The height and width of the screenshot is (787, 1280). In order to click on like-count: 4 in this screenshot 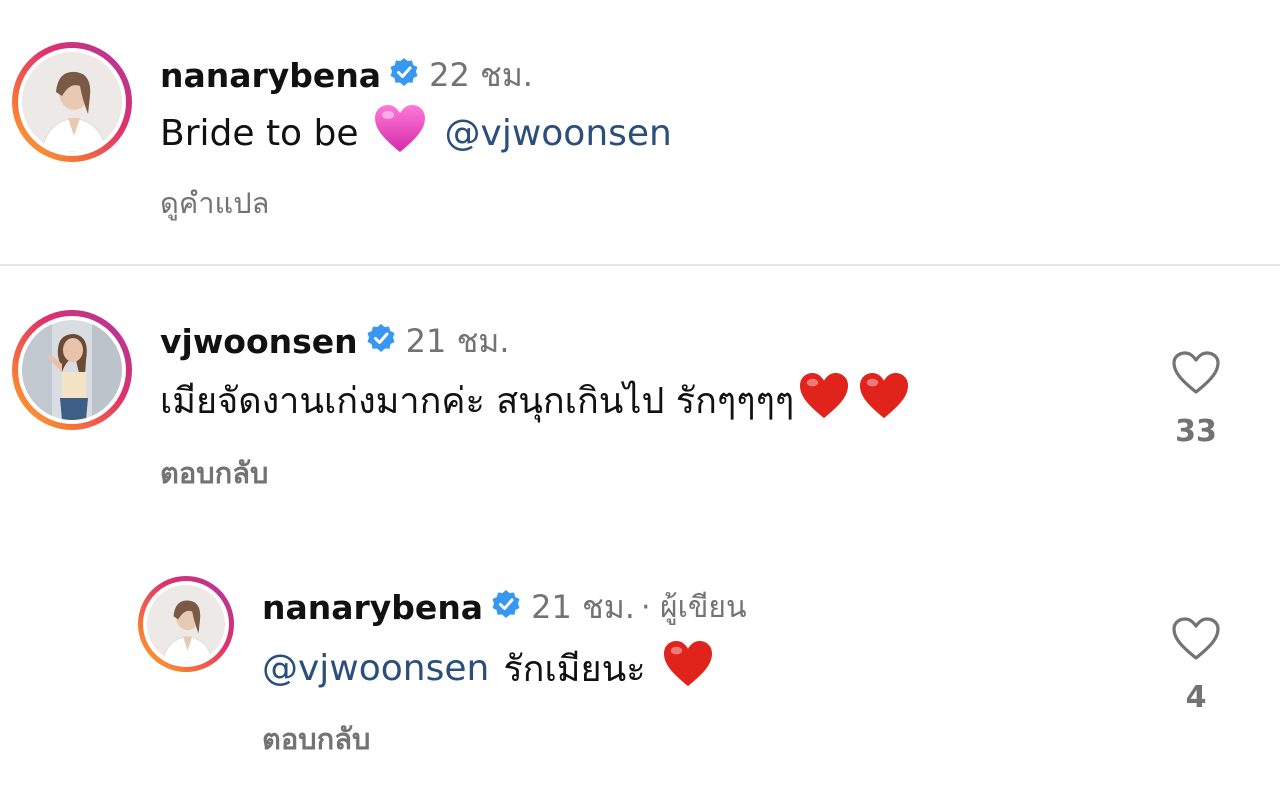, I will do `click(1196, 697)`.